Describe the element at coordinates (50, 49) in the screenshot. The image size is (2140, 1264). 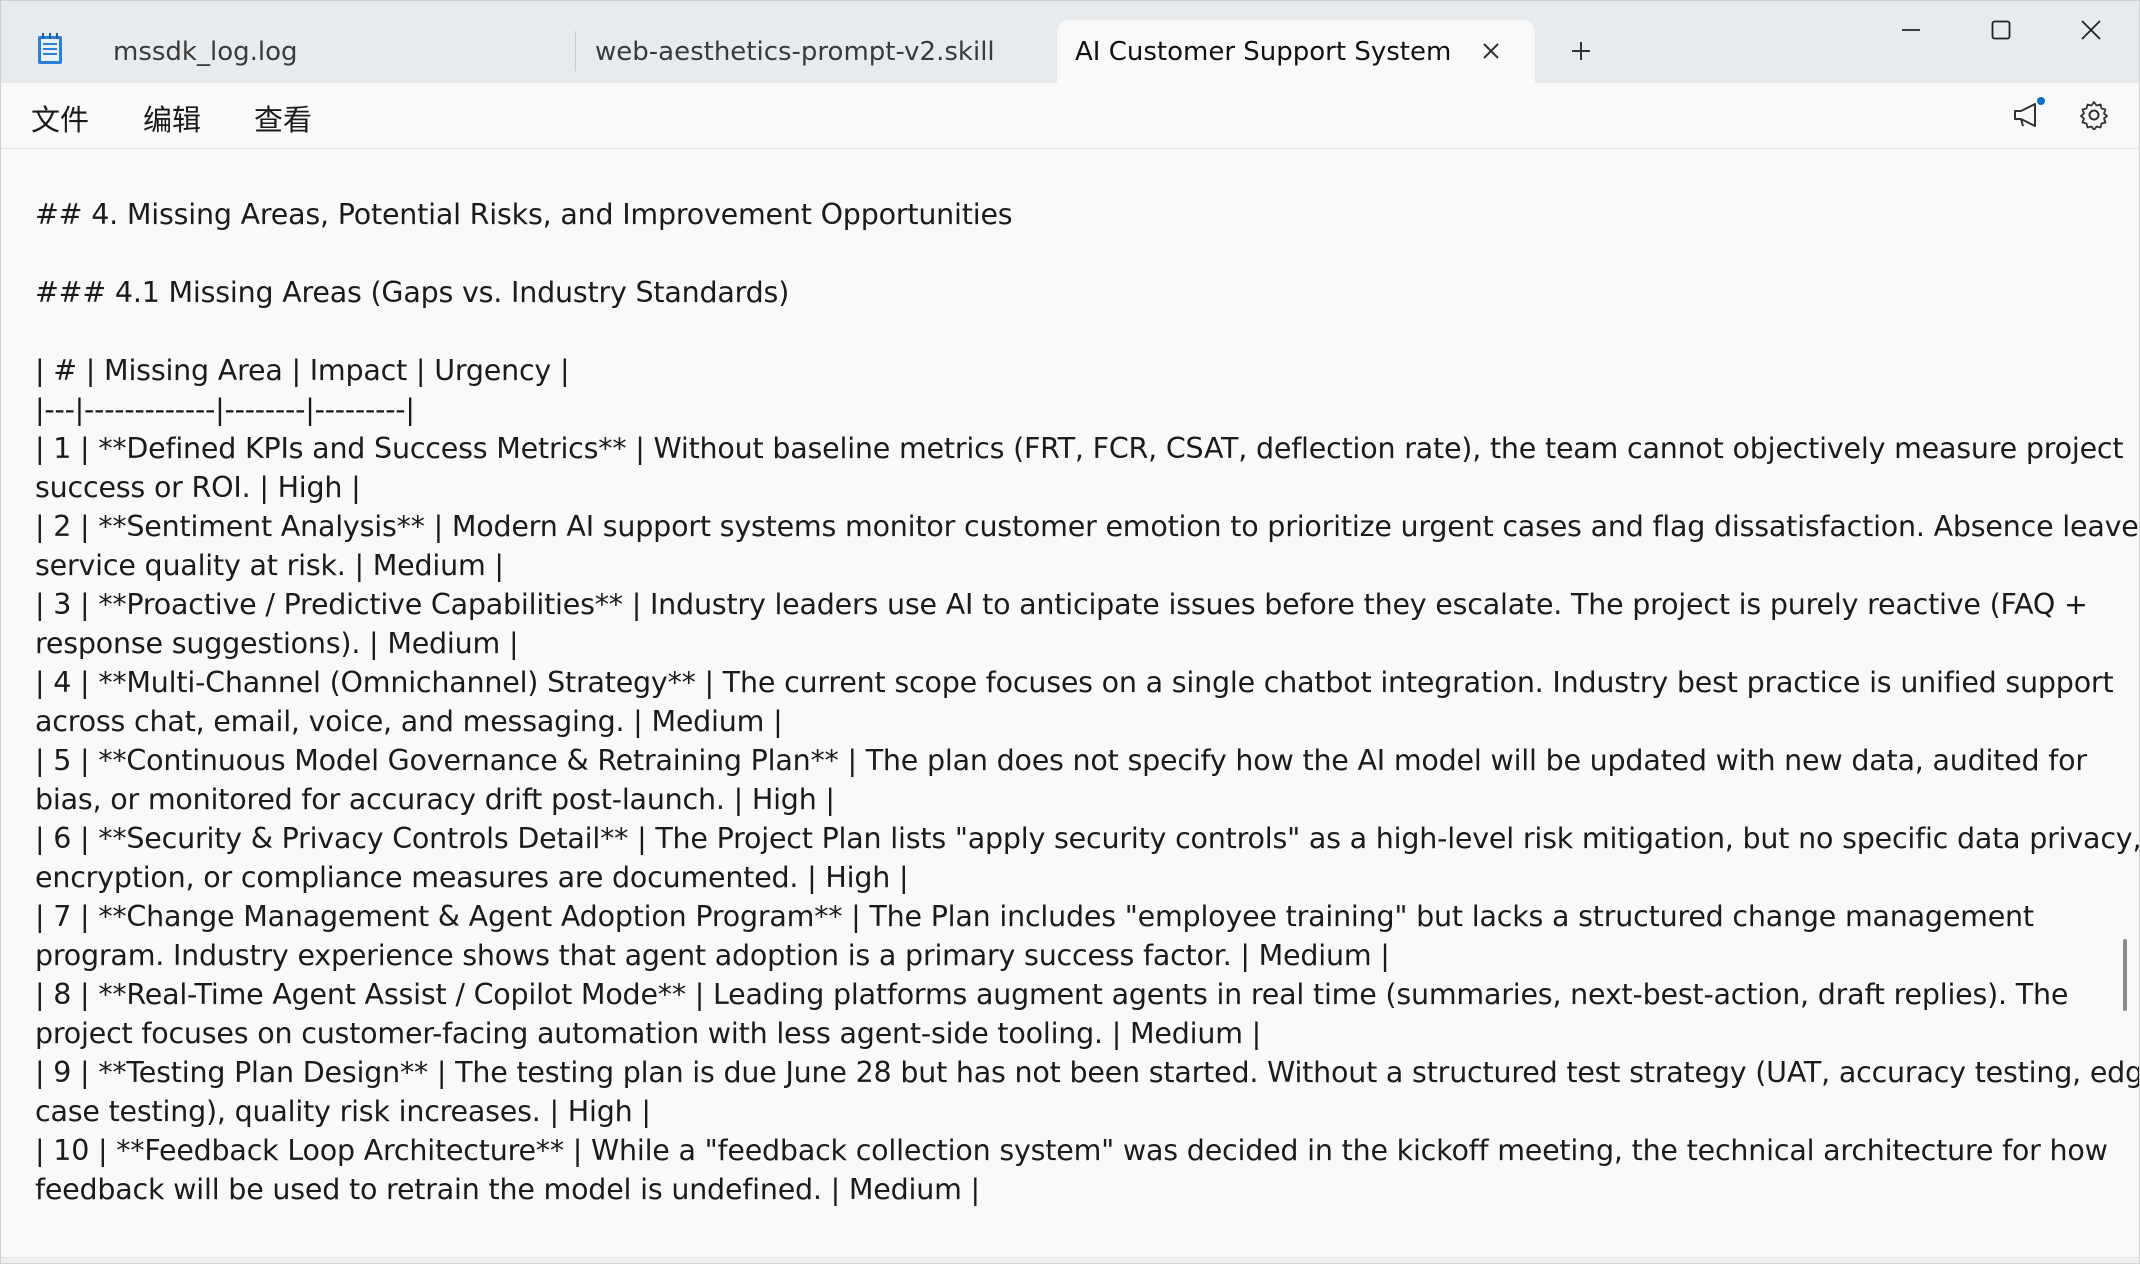
I see `notepad-icon` at that location.